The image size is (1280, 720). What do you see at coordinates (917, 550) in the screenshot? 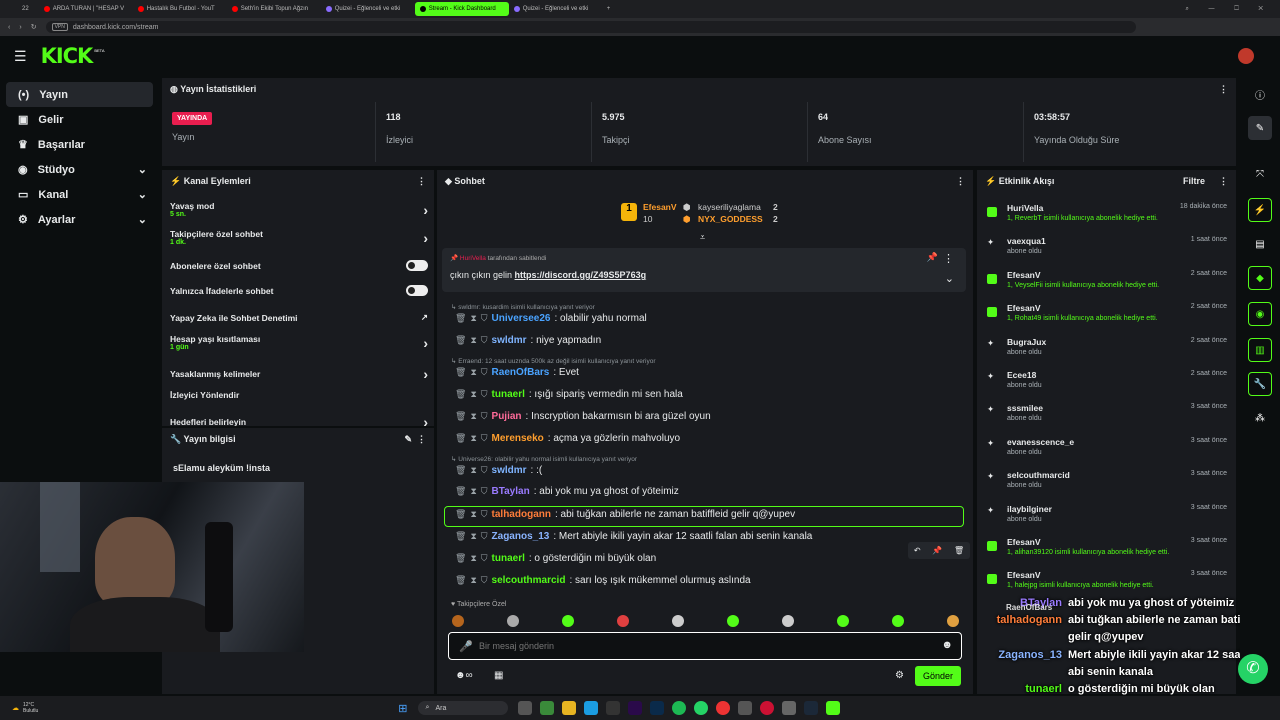
I see `reply-icon: ↶` at bounding box center [917, 550].